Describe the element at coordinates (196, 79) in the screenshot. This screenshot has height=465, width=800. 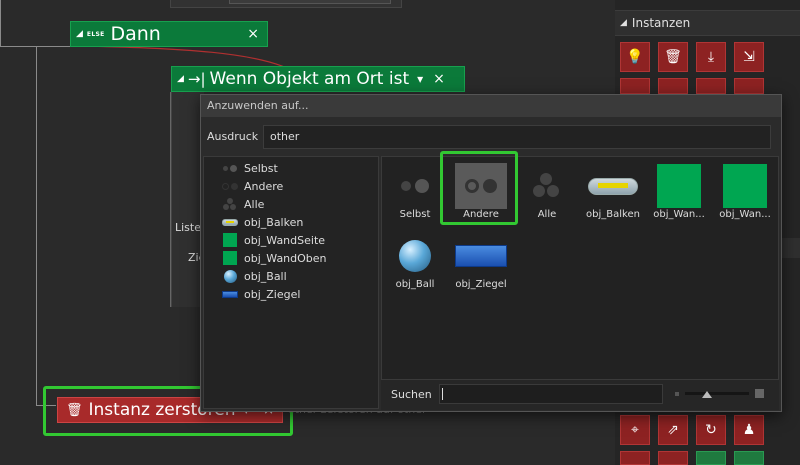
I see `arrow-to-bar-icon: →|` at that location.